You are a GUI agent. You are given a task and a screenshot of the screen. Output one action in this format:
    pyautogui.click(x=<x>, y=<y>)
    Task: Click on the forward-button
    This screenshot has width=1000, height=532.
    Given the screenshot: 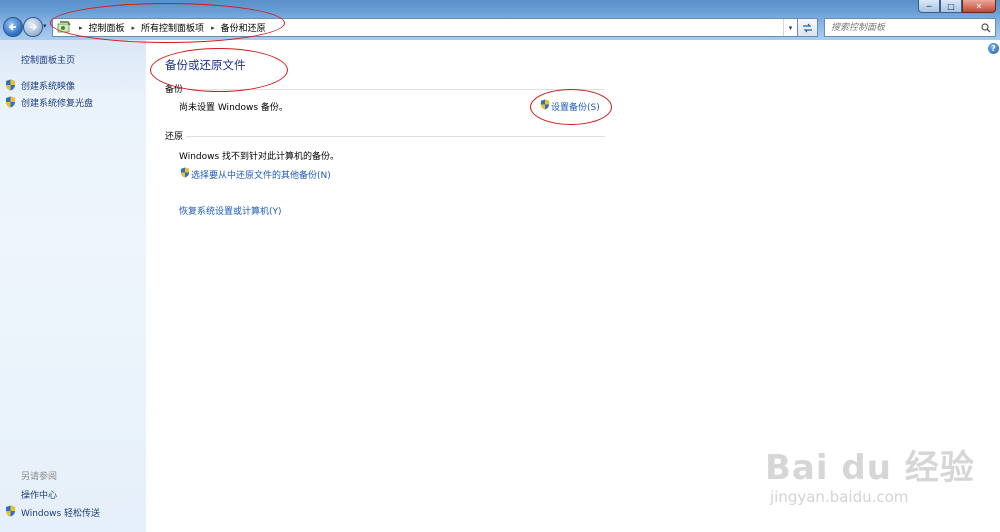 What is the action you would take?
    pyautogui.click(x=33, y=27)
    